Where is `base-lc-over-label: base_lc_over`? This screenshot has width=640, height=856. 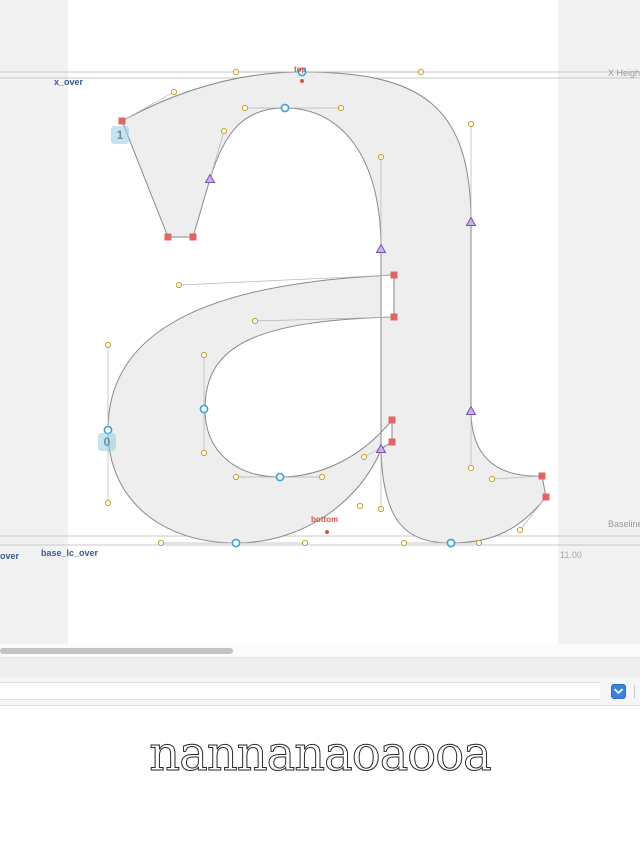
base-lc-over-label: base_lc_over is located at coordinates (70, 553).